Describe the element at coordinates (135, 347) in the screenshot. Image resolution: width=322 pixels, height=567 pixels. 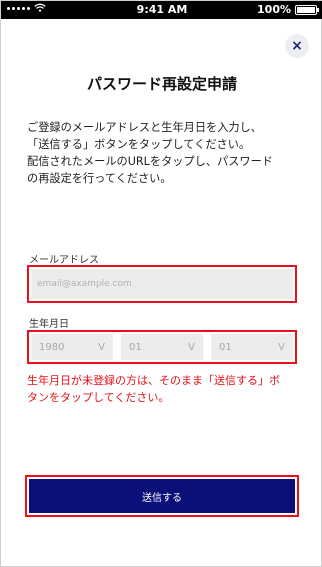
I see `birth-month-value: 01` at that location.